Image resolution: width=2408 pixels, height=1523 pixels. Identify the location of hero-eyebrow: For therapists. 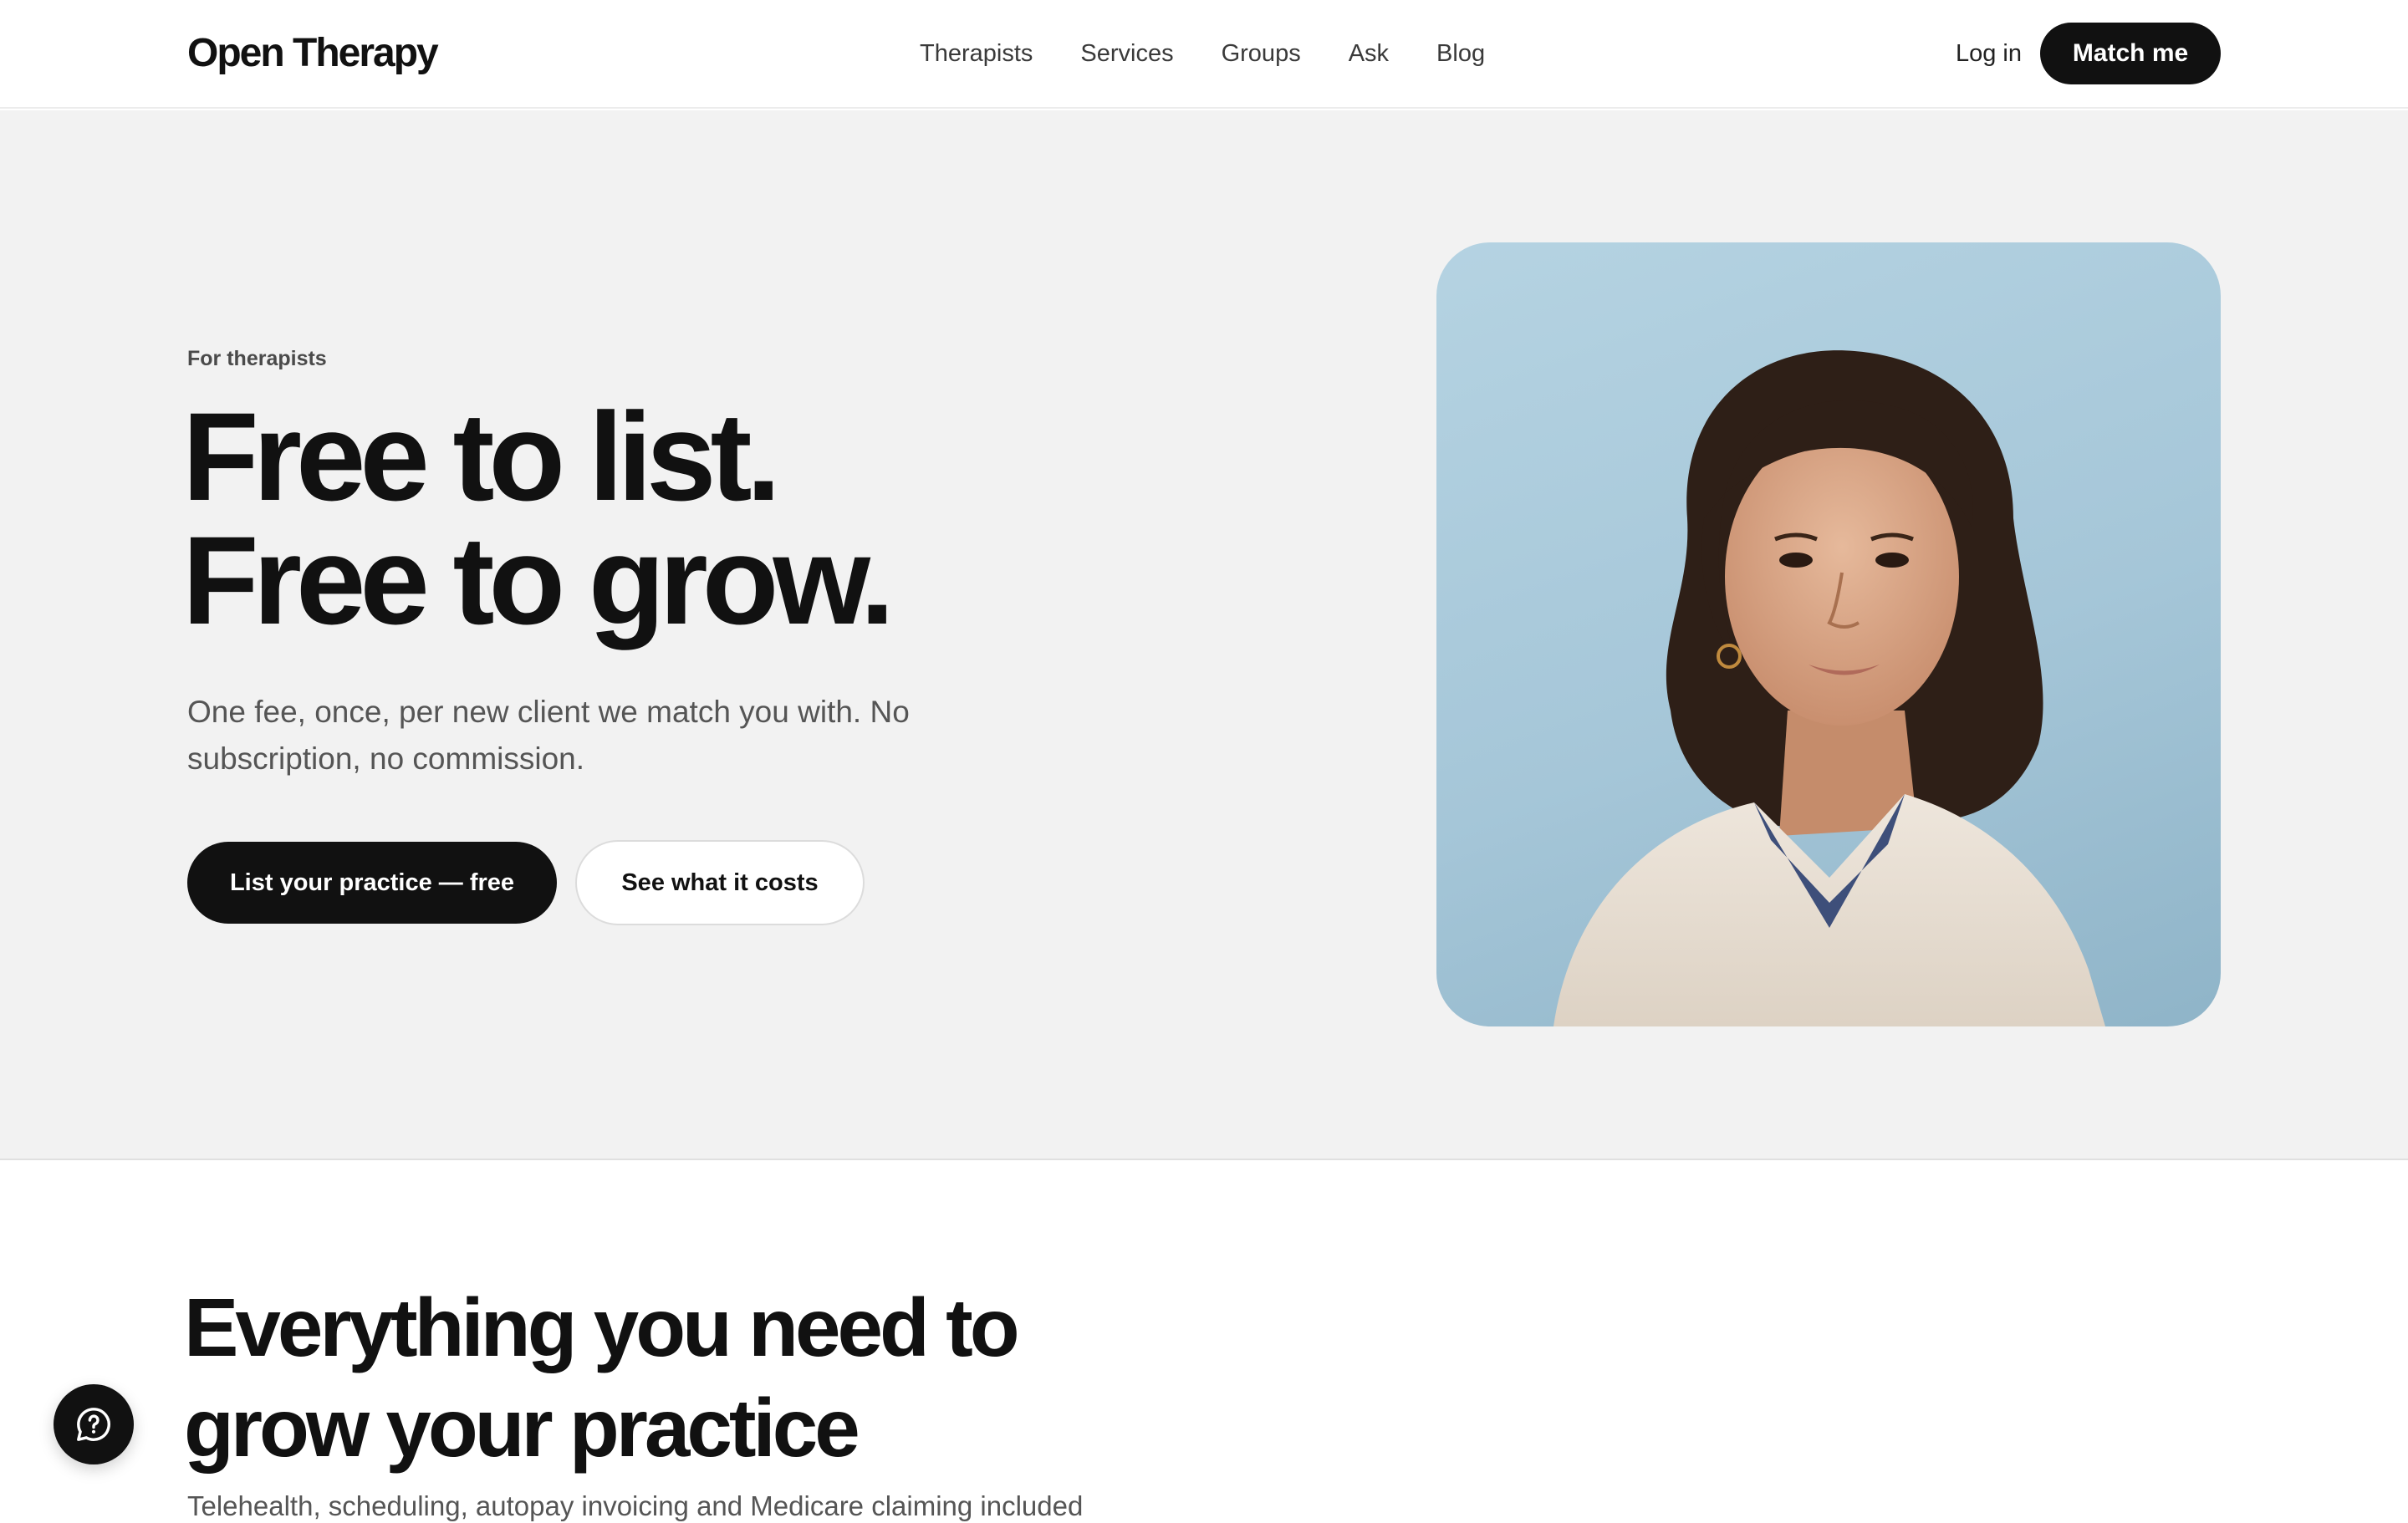
(257, 359).